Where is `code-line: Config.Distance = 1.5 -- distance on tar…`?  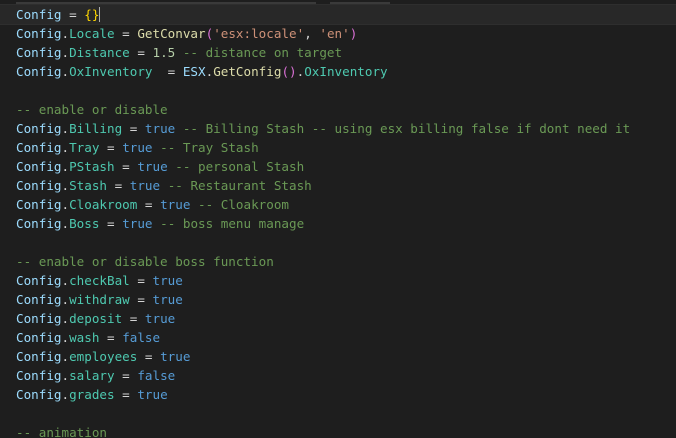 code-line: Config.Distance = 1.5 -- distance on tar… is located at coordinates (346, 52).